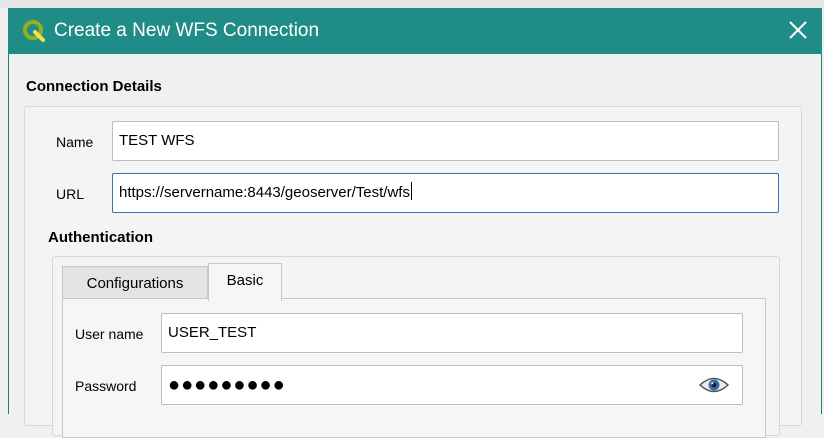 This screenshot has width=824, height=438. Describe the element at coordinates (157, 140) in the screenshot. I see `name-value: TEST WFS` at that location.